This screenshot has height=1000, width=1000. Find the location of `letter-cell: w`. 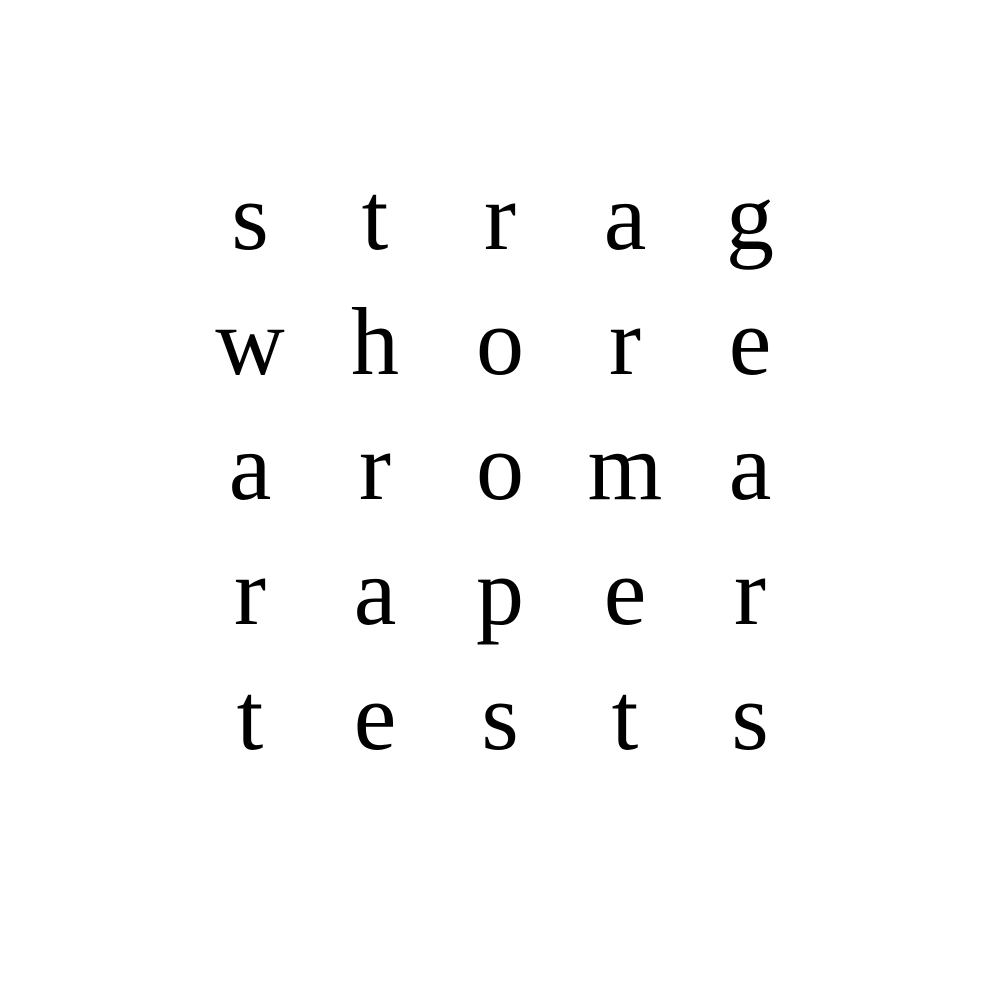

letter-cell: w is located at coordinates (250, 341).